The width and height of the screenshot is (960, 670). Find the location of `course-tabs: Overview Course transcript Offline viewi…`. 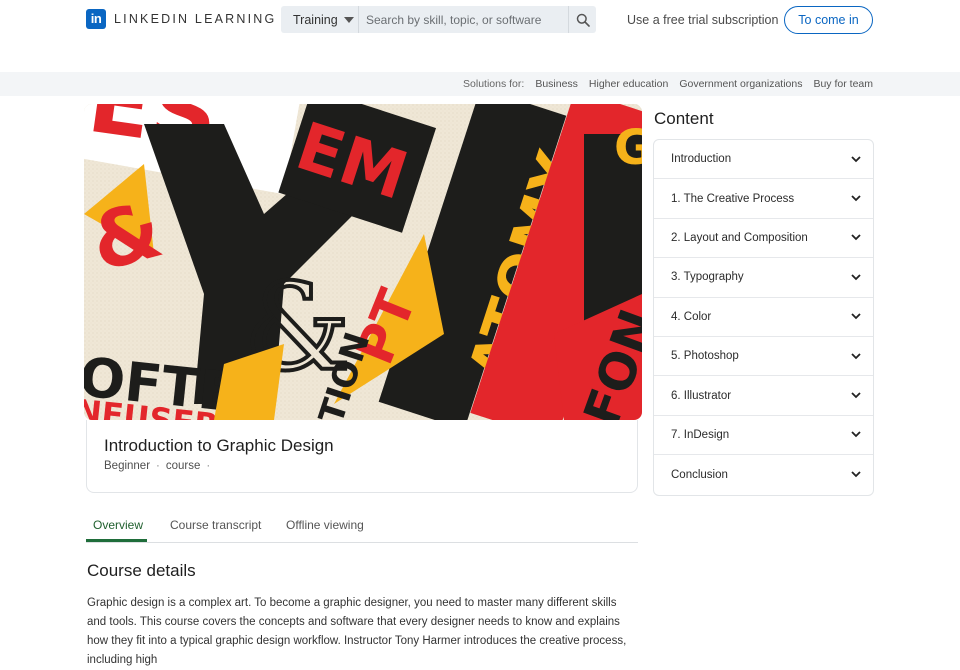

course-tabs: Overview Course transcript Offline viewi… is located at coordinates (362, 525).